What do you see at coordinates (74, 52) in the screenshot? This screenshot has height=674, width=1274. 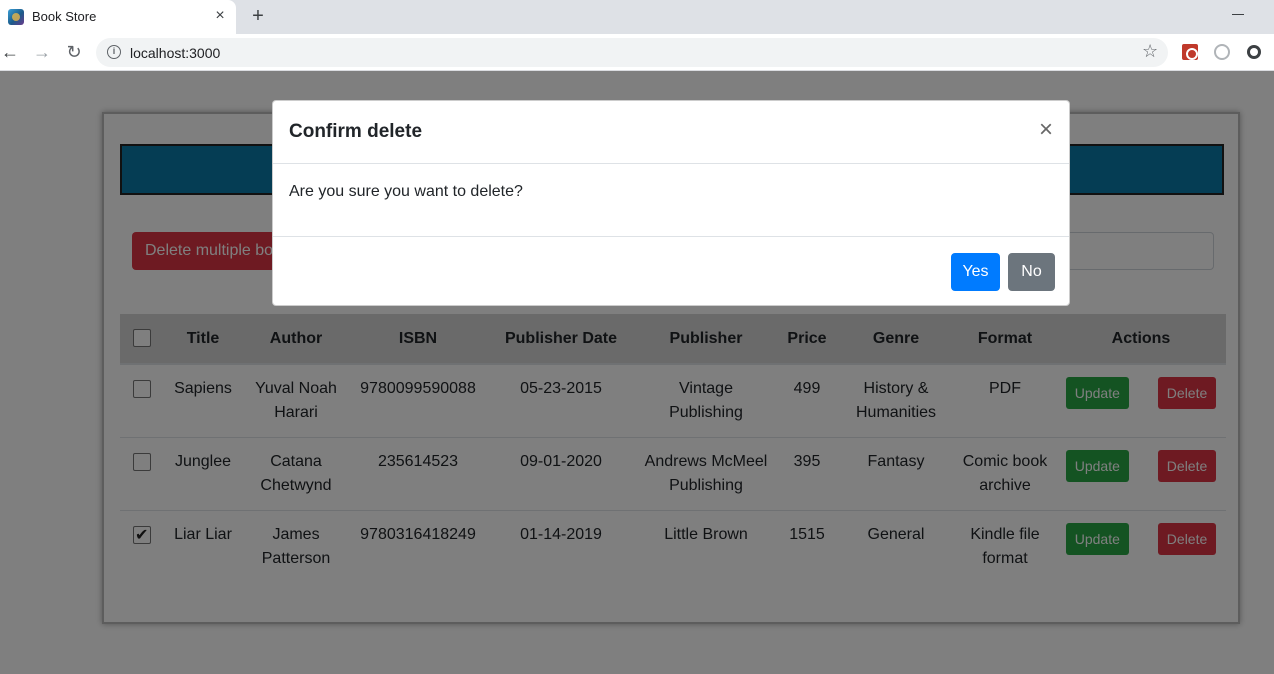 I see `reload-icon: ↻` at bounding box center [74, 52].